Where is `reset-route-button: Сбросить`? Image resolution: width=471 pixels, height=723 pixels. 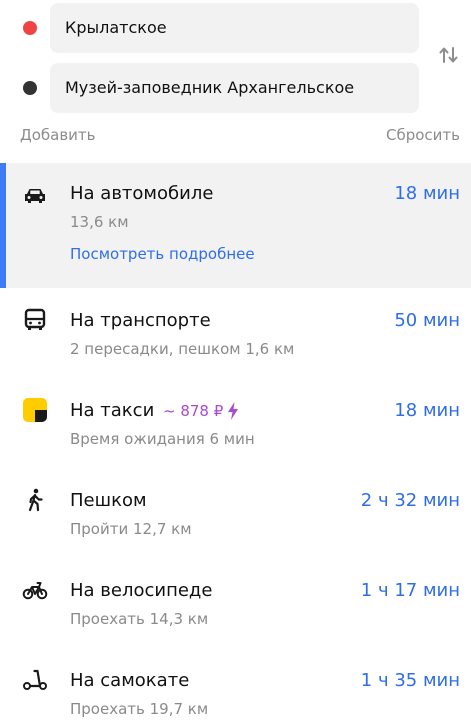
reset-route-button: Сбросить is located at coordinates (423, 135).